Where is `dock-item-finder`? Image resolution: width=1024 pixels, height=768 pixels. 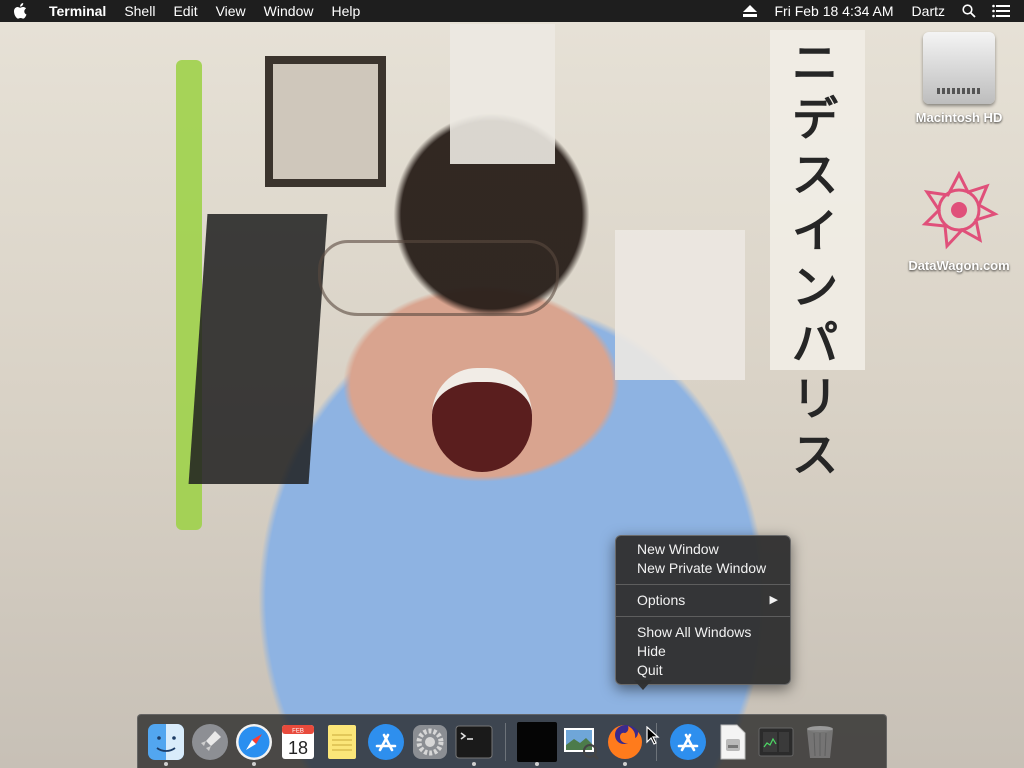 dock-item-finder is located at coordinates (166, 742).